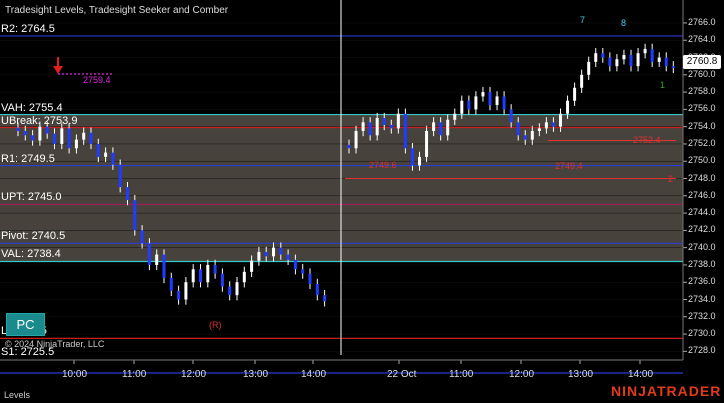  What do you see at coordinates (702, 160) in the screenshot?
I see `price-tick-label: 2750.0` at bounding box center [702, 160].